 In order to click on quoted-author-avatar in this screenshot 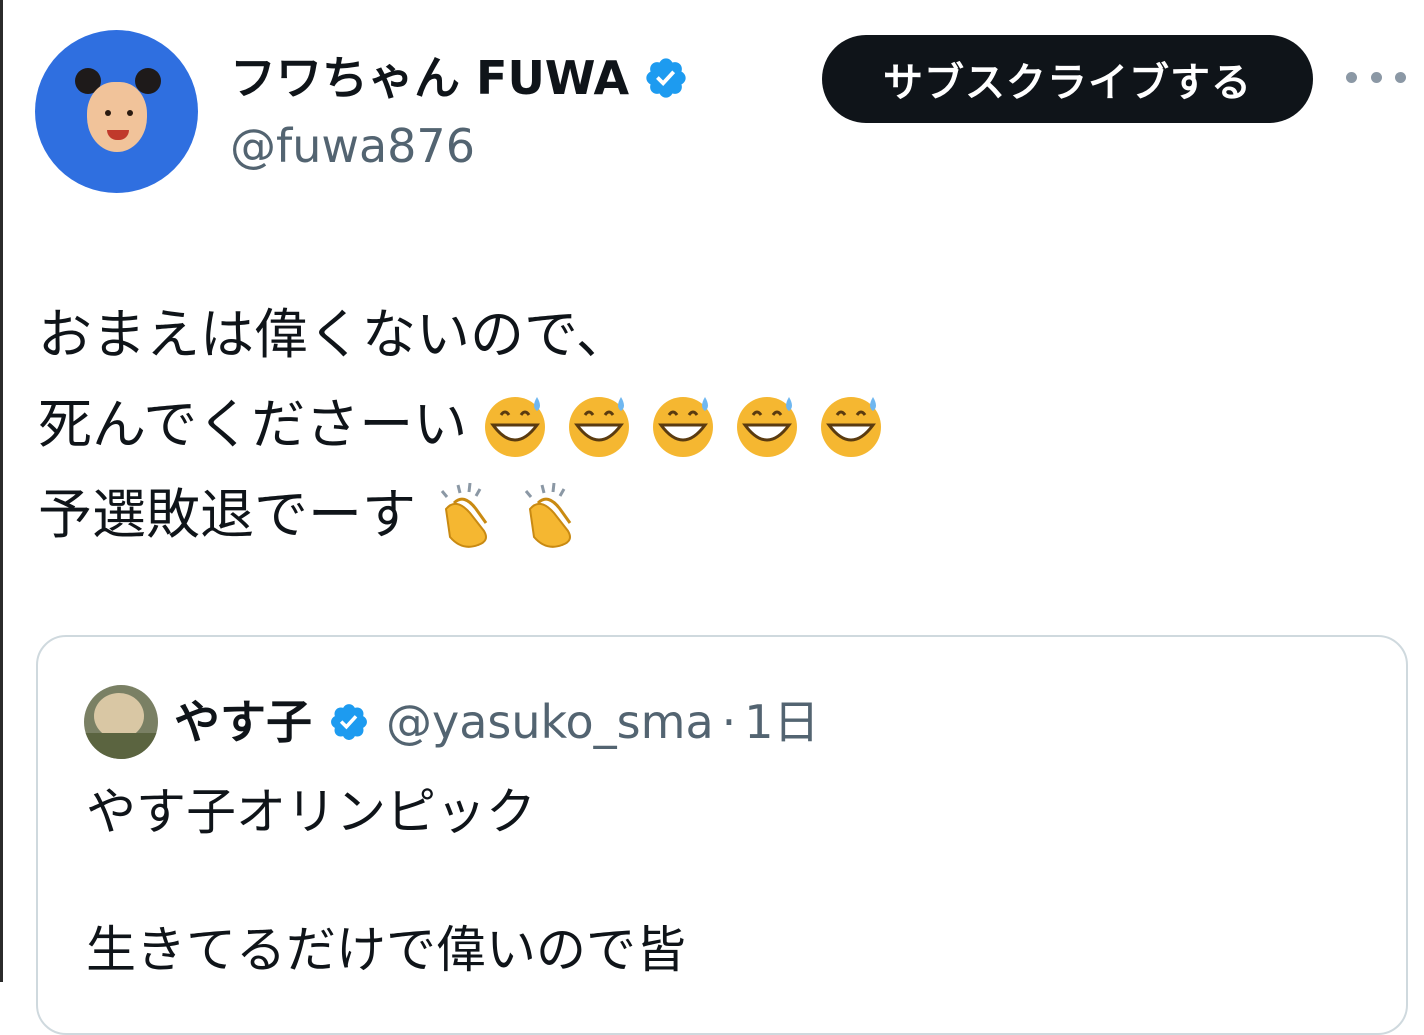, I will do `click(121, 722)`.